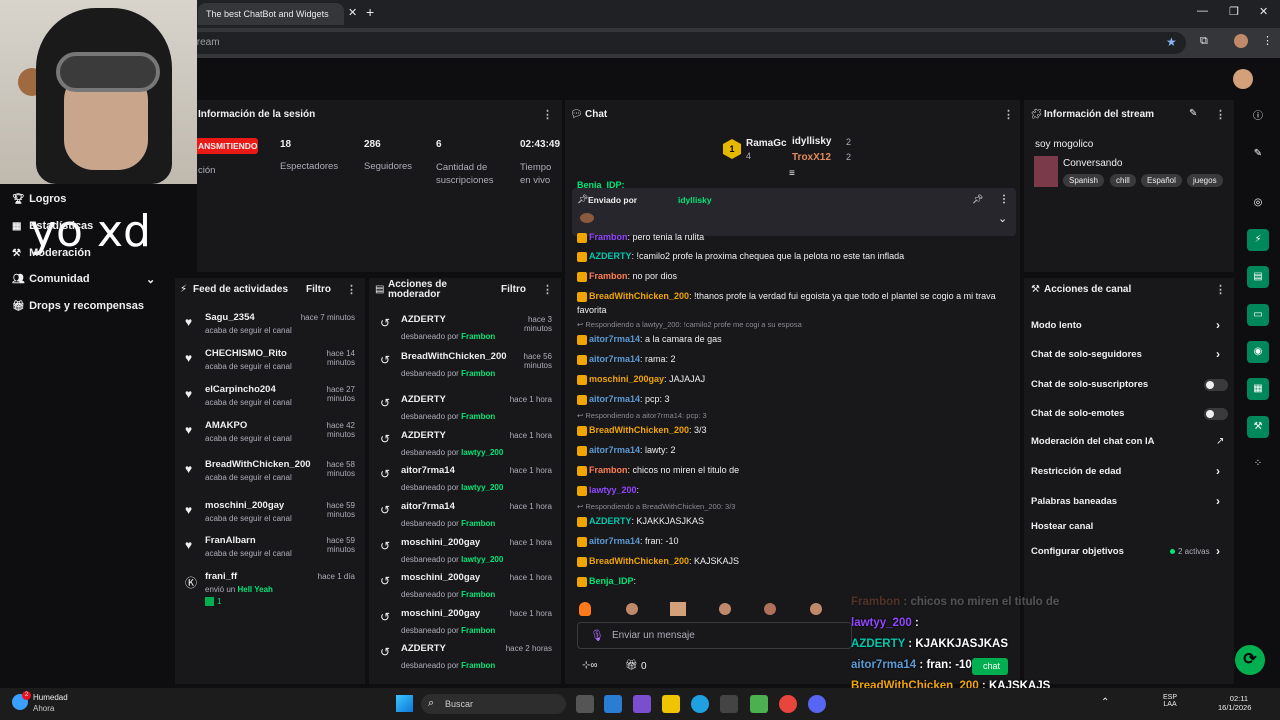 The image size is (1280, 720). What do you see at coordinates (1258, 277) in the screenshot?
I see `clipboard-icon: ▤` at bounding box center [1258, 277].